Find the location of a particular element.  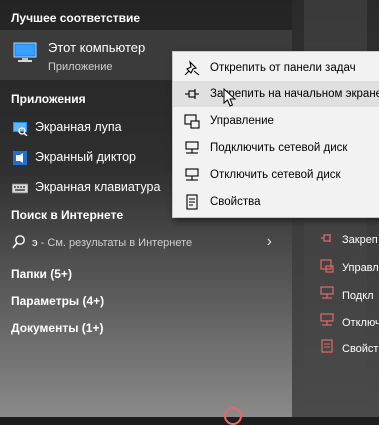

web-search-item: э - См. результаты в Интернете › is located at coordinates (146, 243).